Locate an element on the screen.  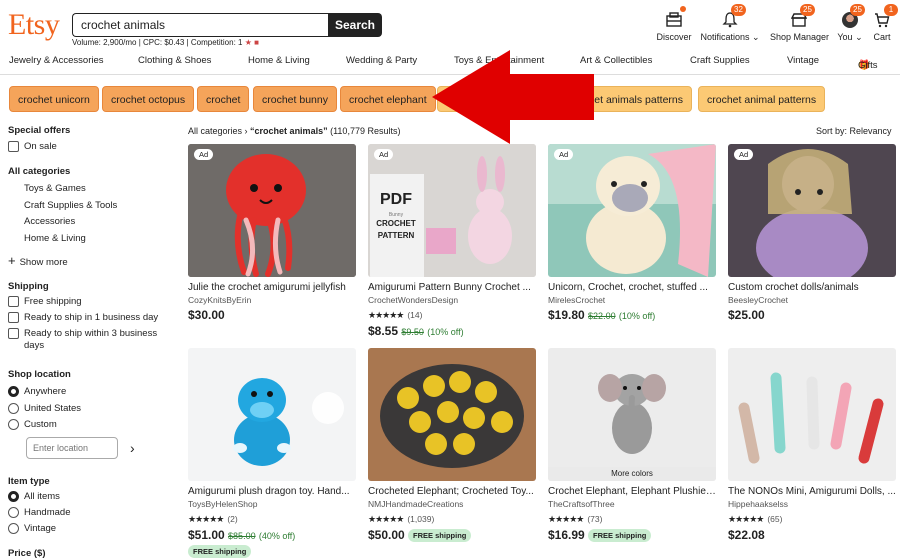
vintage-label: Vintage is located at coordinates (40, 529).